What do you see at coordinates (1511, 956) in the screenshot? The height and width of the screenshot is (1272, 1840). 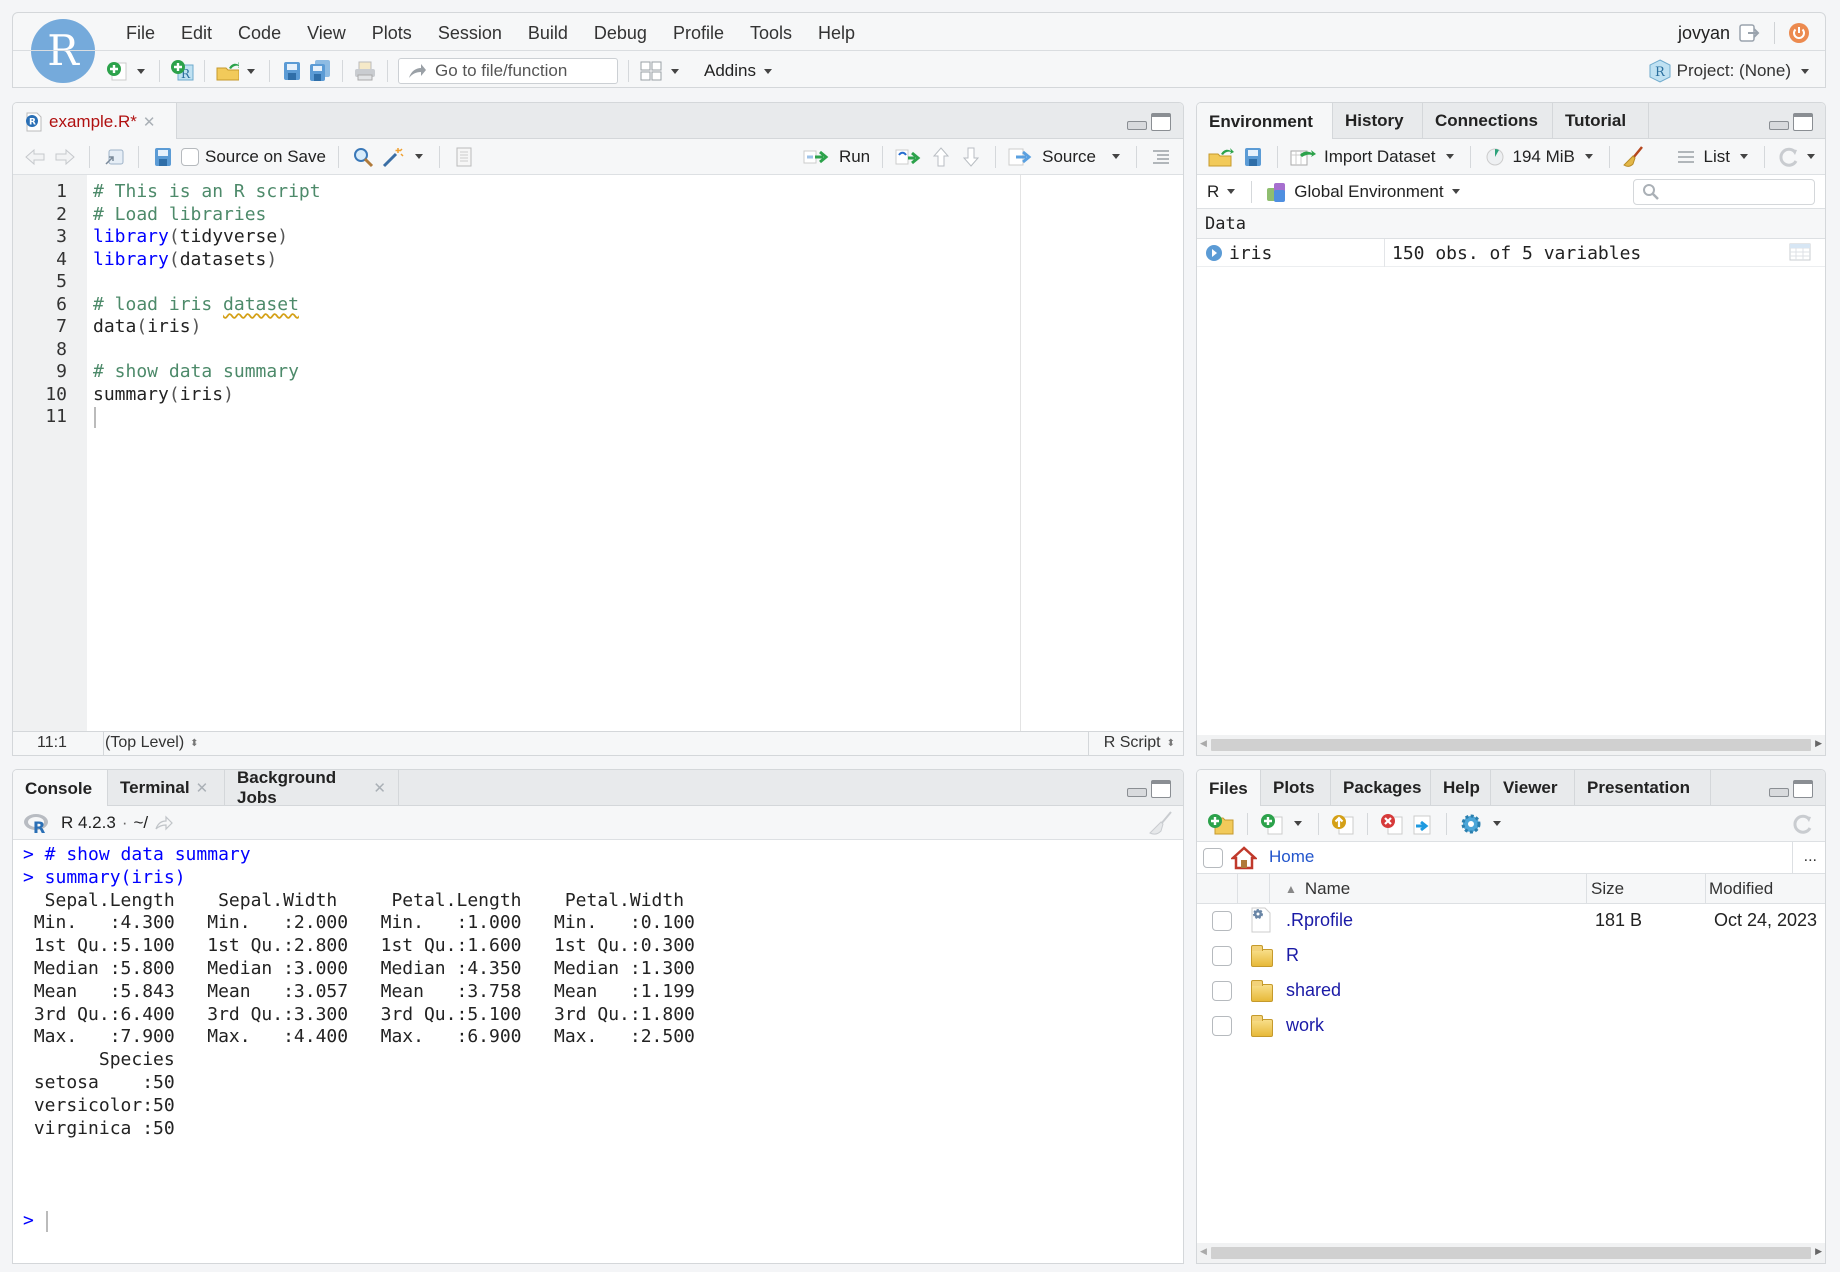 I see `file-row: R` at bounding box center [1511, 956].